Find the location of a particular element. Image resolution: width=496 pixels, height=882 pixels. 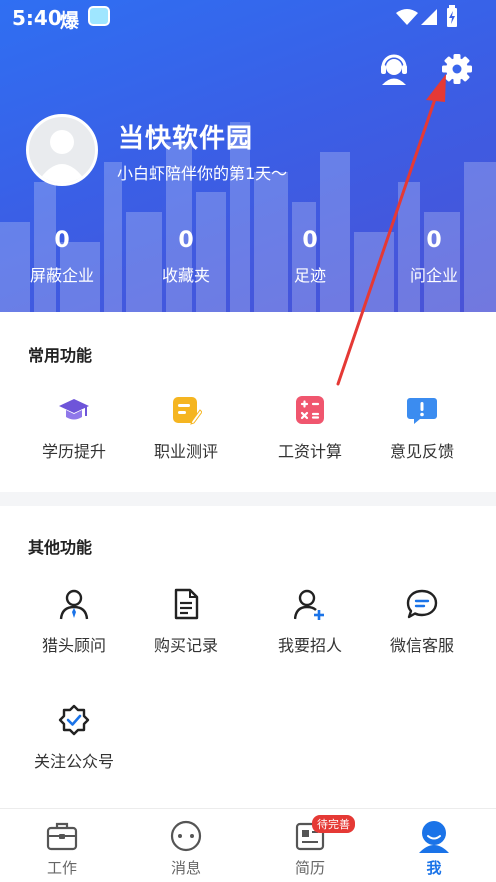

tab-resume: 简历 待完善 is located at coordinates (310, 846).